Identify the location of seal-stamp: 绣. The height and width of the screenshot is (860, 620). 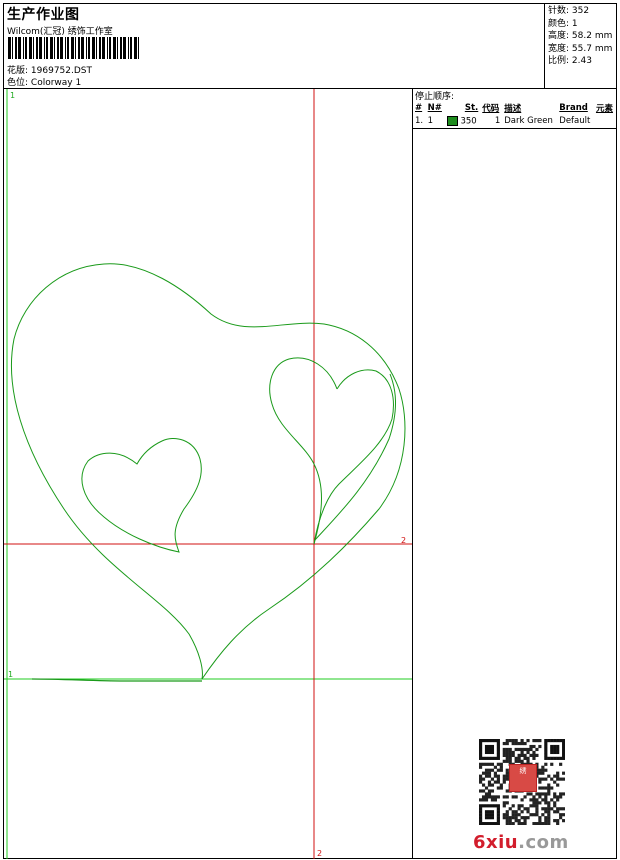
(523, 778).